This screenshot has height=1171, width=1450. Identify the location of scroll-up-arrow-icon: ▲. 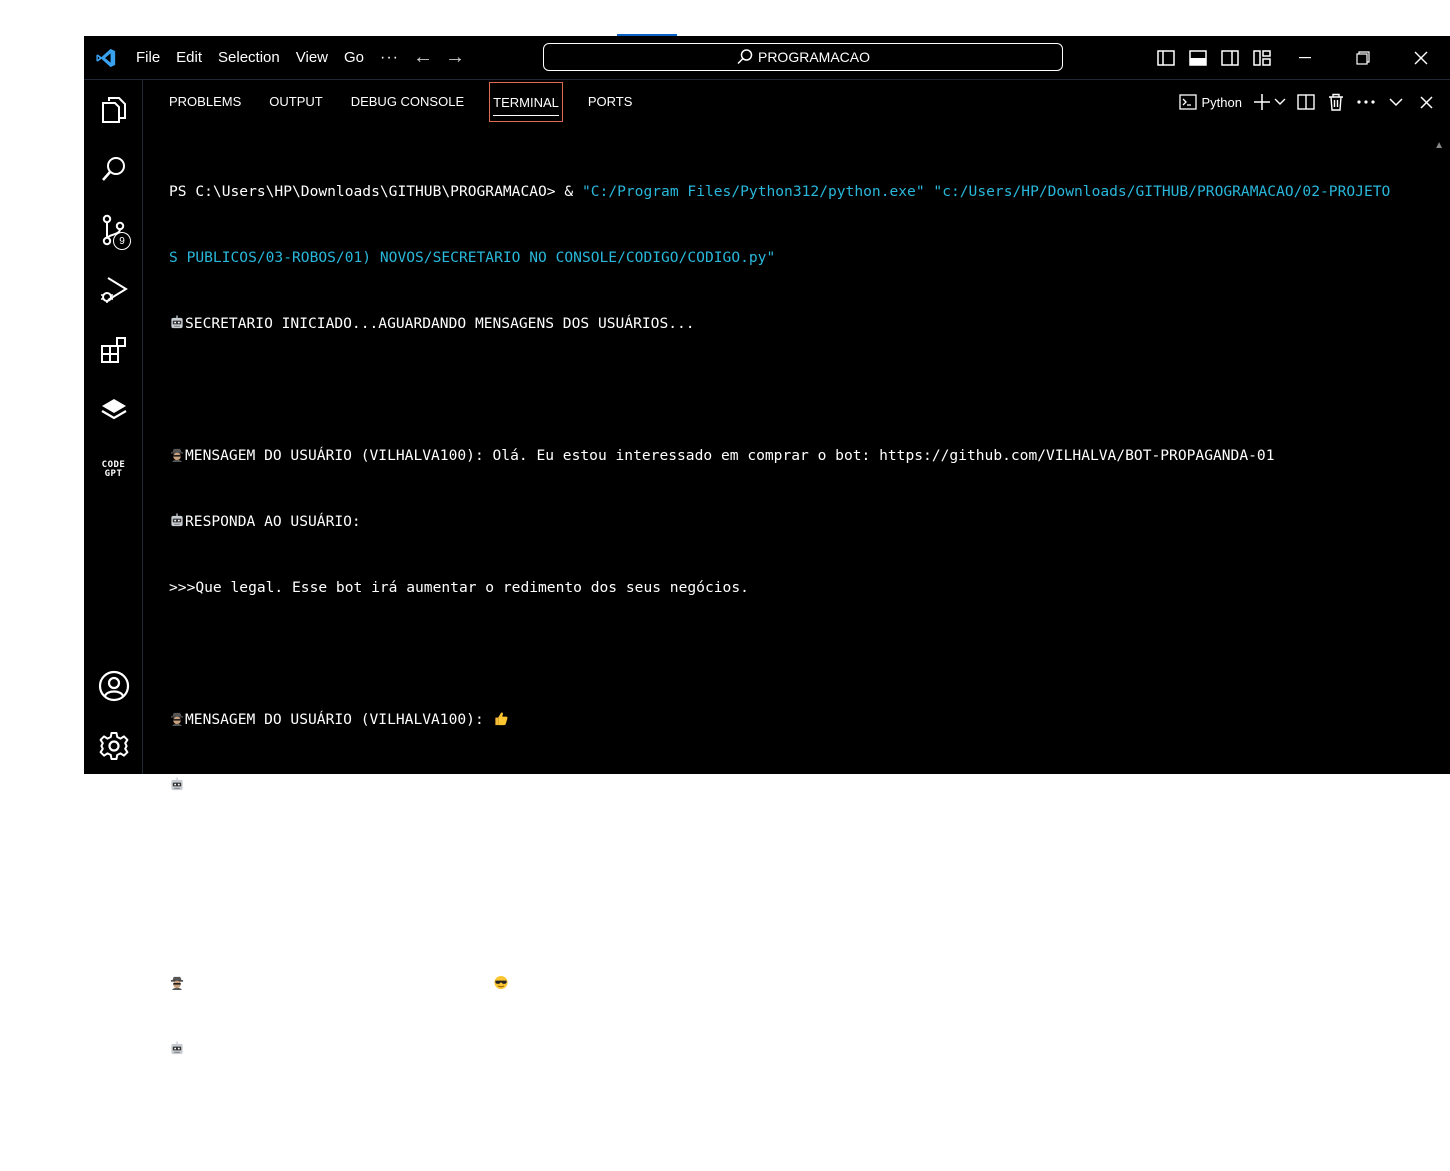
(1439, 145).